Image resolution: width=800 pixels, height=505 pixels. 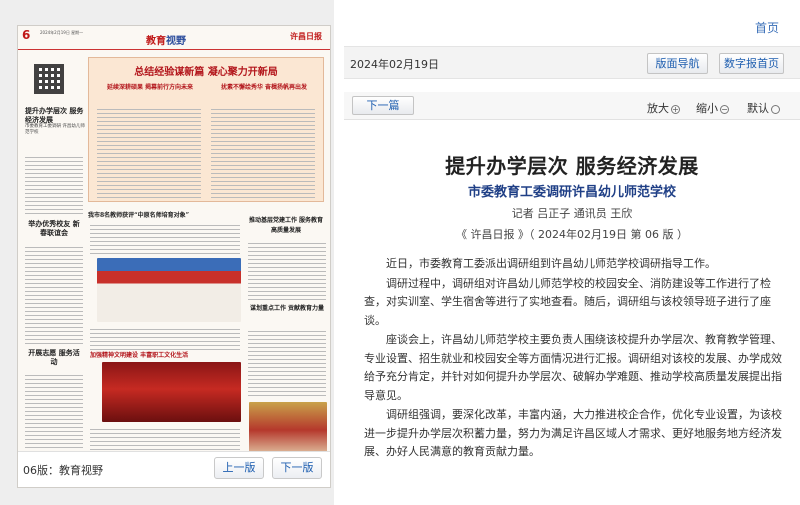 I want to click on page-header: 6 2024年2月19日 星期一 教育视野 许昌日报, so click(x=174, y=38).